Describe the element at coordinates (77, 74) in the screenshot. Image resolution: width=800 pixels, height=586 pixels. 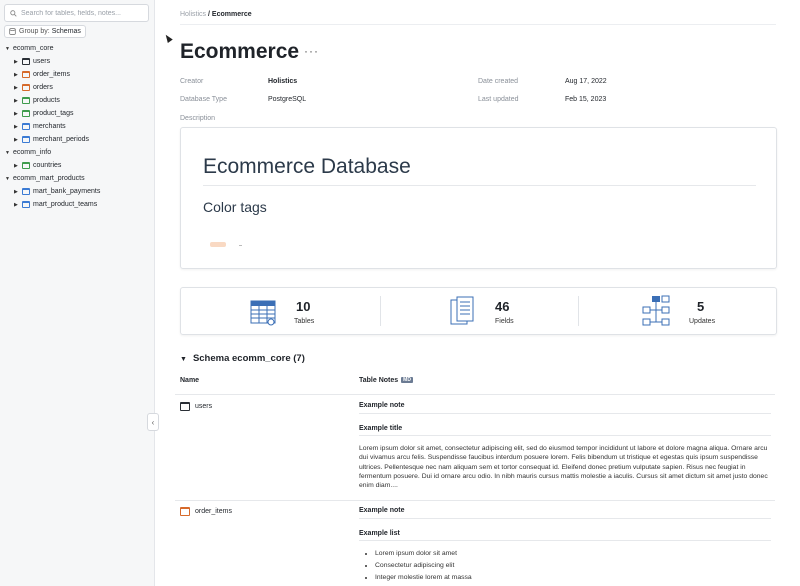
I see `sidebar-item-order-items: ▶ order_items` at that location.